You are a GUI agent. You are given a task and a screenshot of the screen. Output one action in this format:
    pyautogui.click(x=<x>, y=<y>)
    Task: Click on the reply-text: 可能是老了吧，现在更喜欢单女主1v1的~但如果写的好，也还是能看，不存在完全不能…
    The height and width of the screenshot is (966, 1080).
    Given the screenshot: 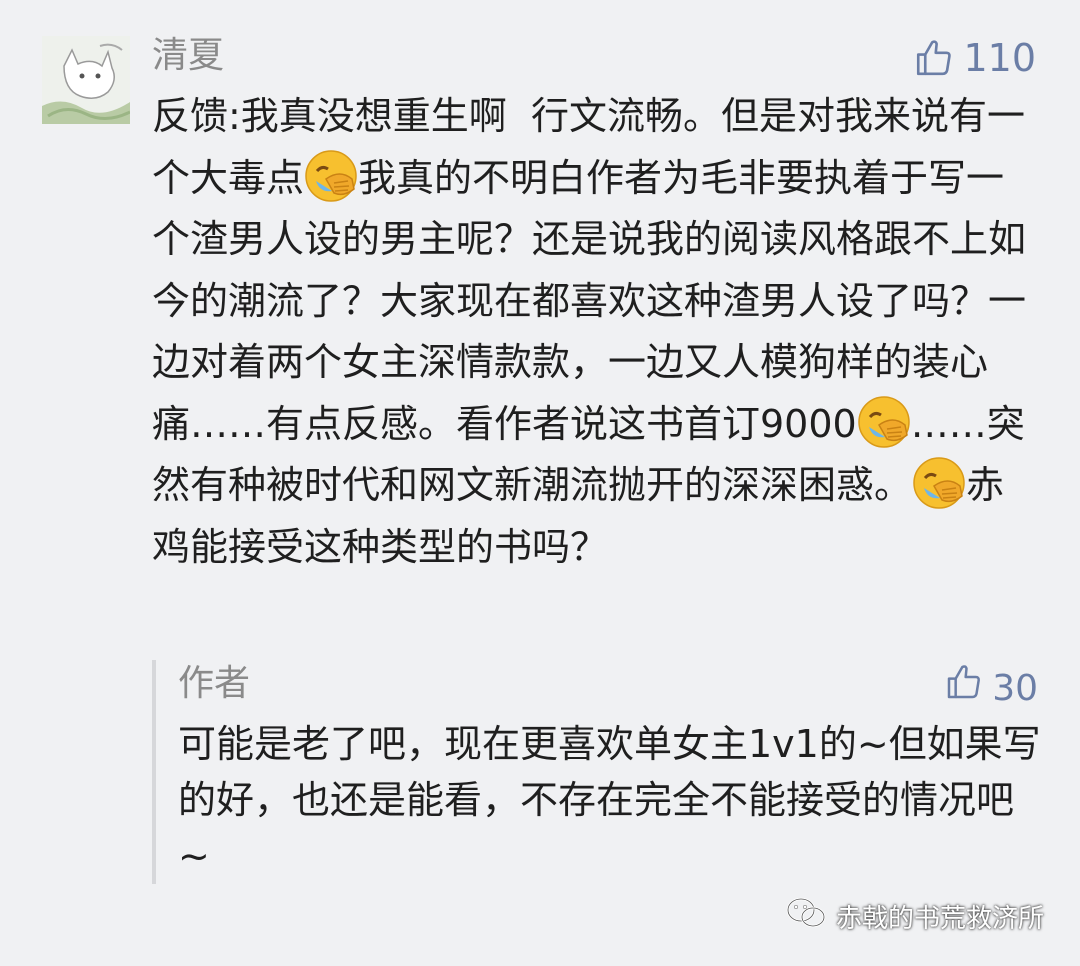 What is the action you would take?
    pyautogui.click(x=609, y=800)
    